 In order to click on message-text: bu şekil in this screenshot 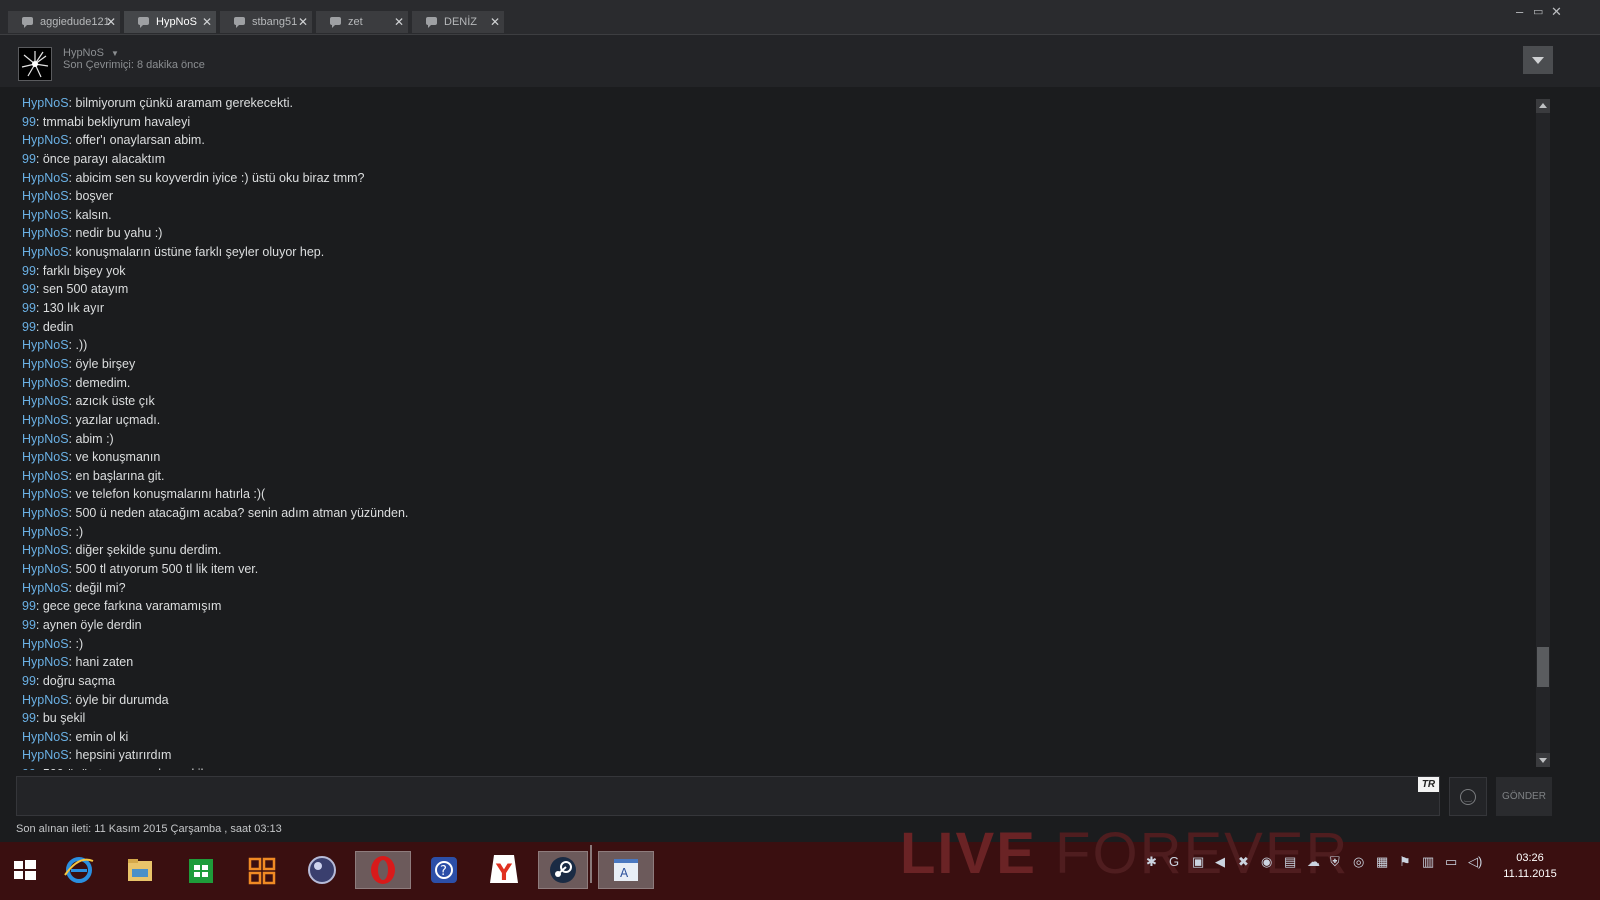, I will do `click(64, 718)`.